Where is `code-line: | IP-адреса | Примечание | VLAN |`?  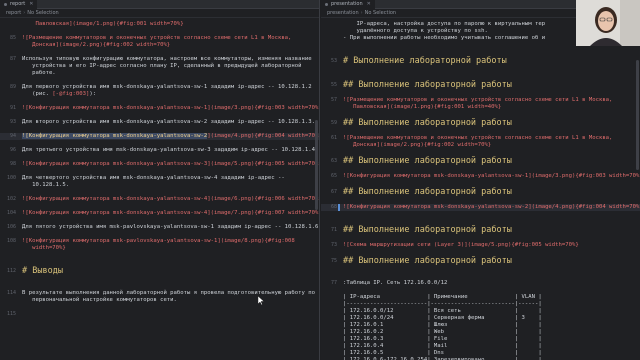
code-line: | IP-адреса | Примечание | VLAN | is located at coordinates (480, 297).